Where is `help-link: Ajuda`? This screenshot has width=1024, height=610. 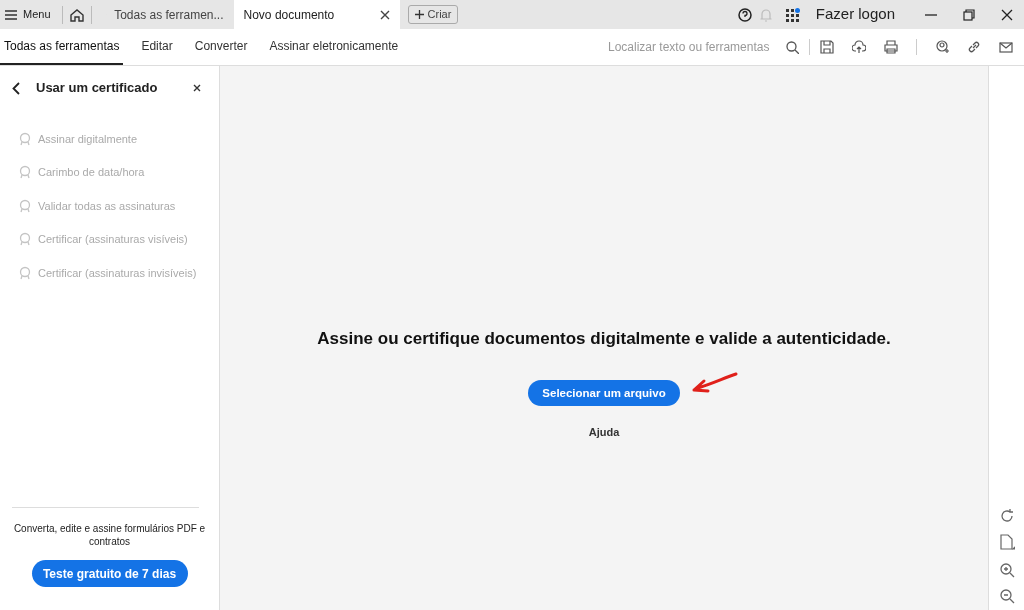 help-link: Ajuda is located at coordinates (604, 432).